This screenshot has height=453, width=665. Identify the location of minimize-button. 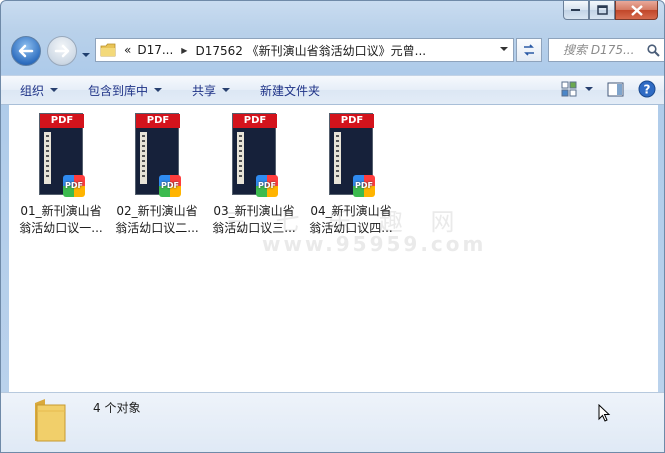
(576, 10).